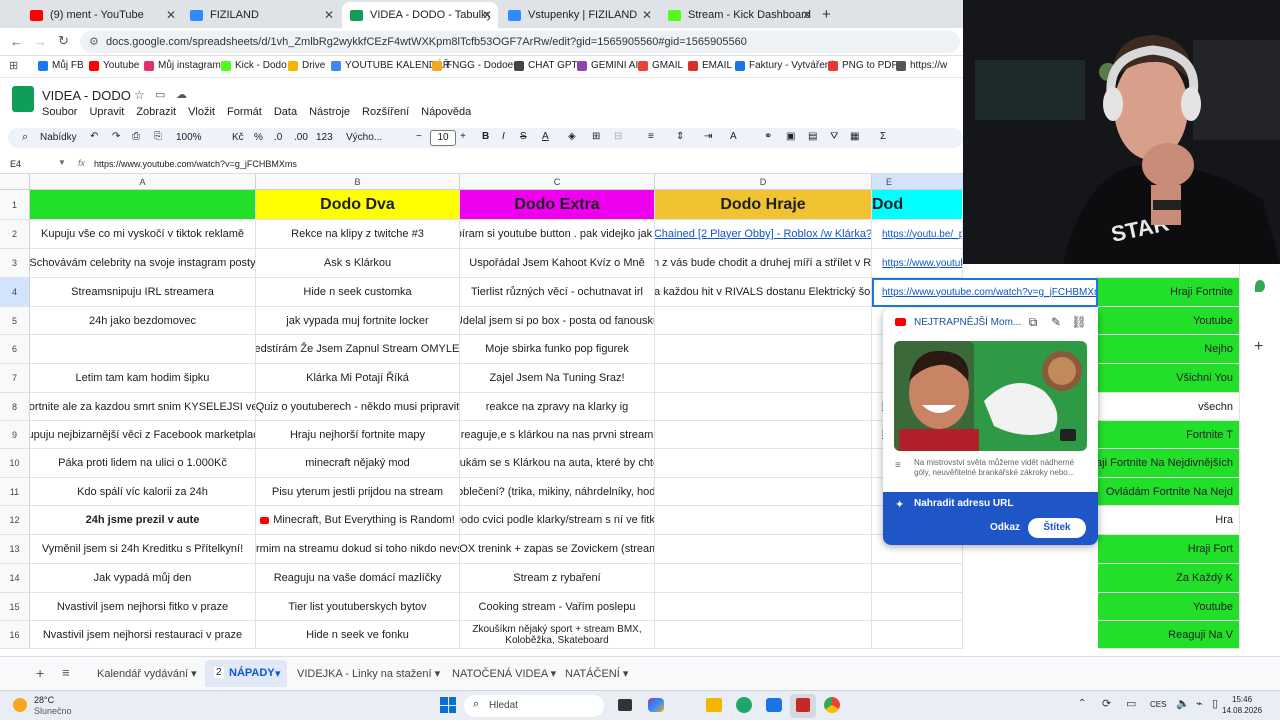 Image resolution: width=1280 pixels, height=720 pixels. Describe the element at coordinates (13, 65) in the screenshot. I see `apps-grid-icon: ⊞` at that location.